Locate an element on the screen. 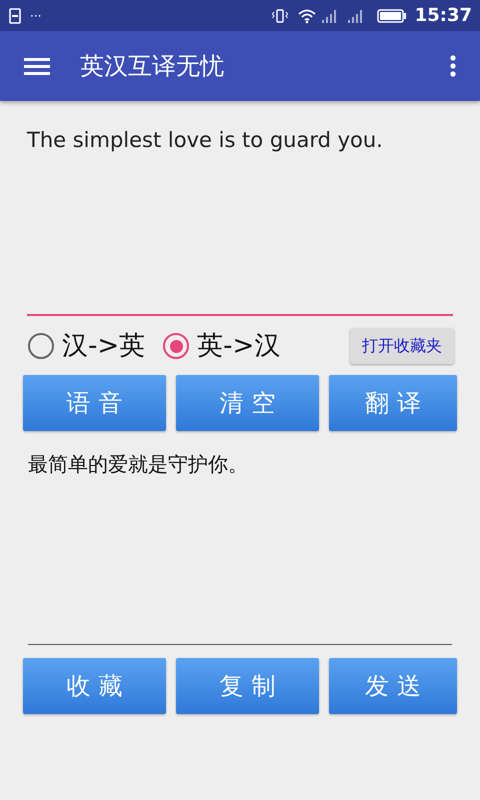  notification-dots: ··· is located at coordinates (36, 16).